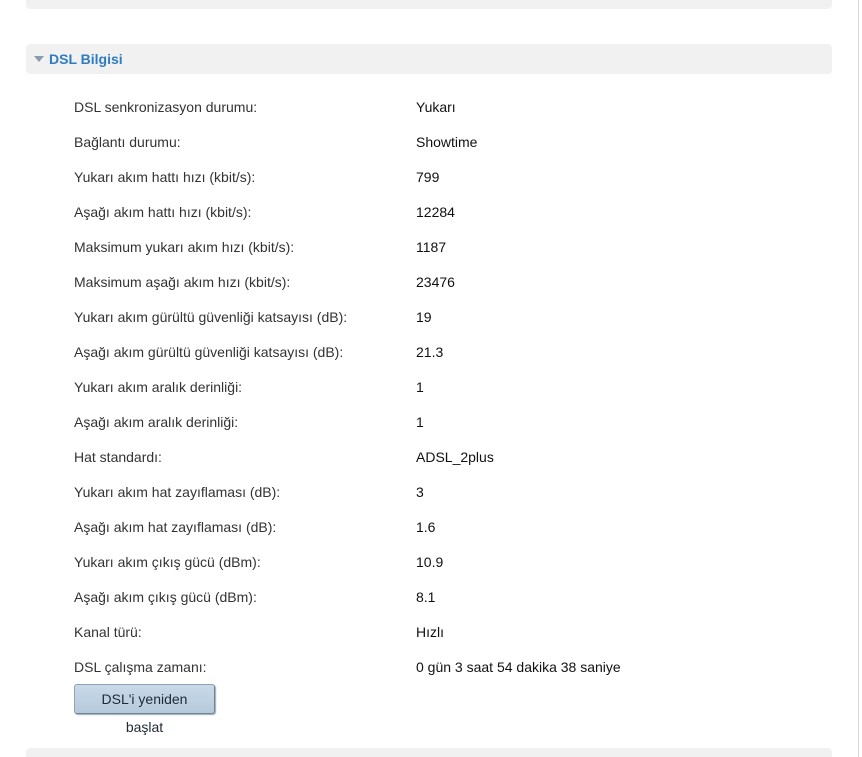  Describe the element at coordinates (429, 59) in the screenshot. I see `dsl-info-section-header: DSL Bilgisi` at that location.